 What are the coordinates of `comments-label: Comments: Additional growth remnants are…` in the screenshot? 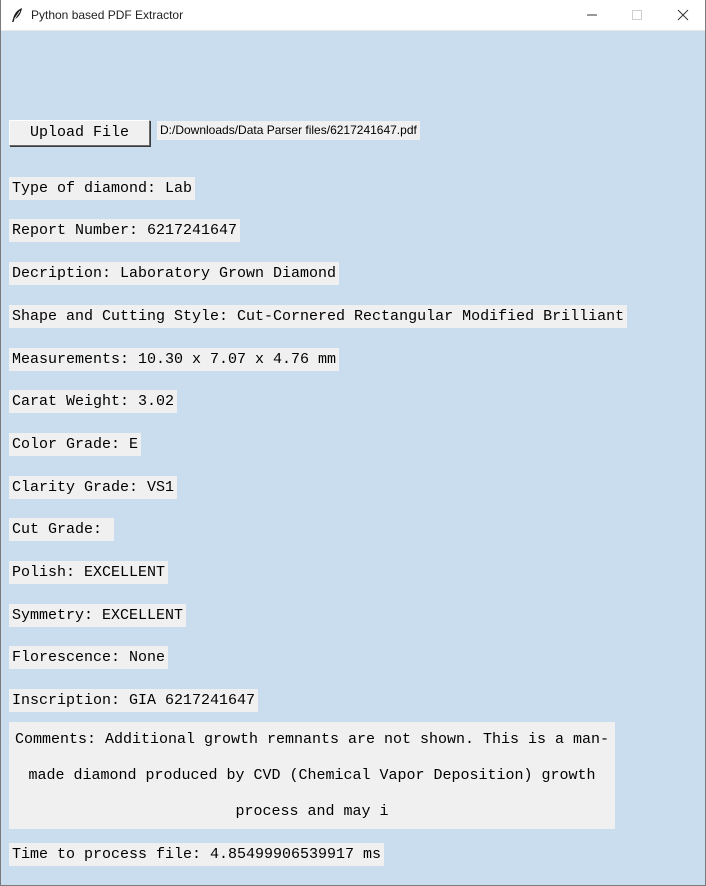 It's located at (312, 775).